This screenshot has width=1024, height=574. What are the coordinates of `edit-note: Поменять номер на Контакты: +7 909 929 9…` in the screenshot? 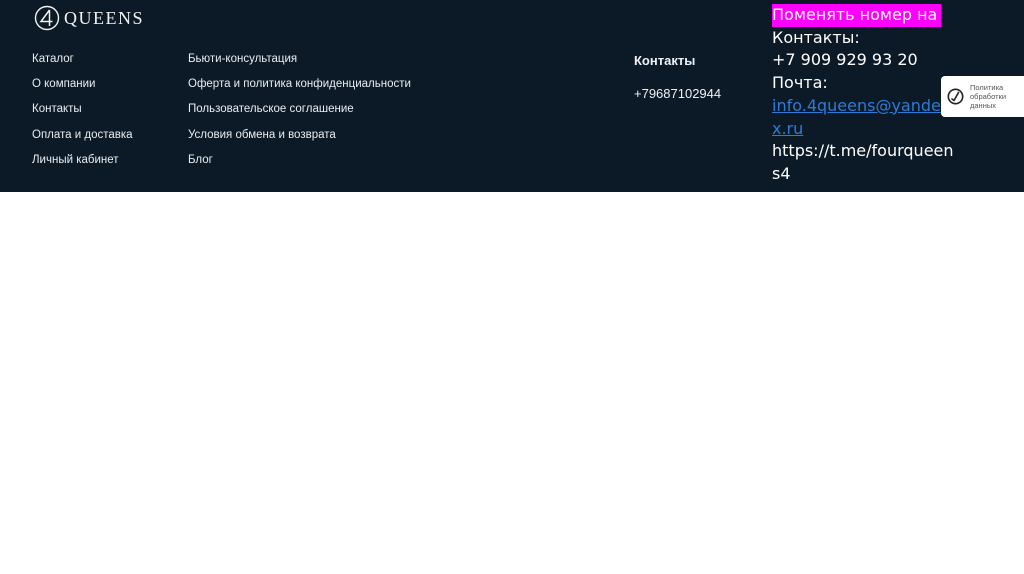 It's located at (863, 95).